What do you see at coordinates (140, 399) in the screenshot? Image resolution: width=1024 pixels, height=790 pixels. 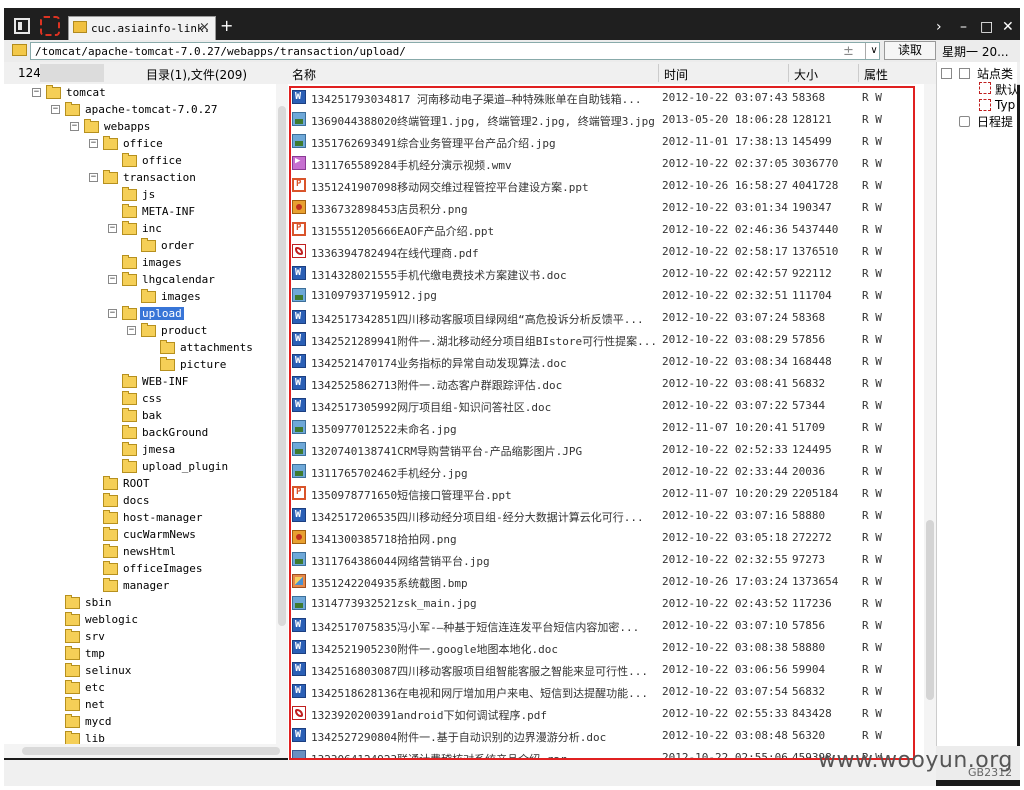 I see `tree-node: css` at bounding box center [140, 399].